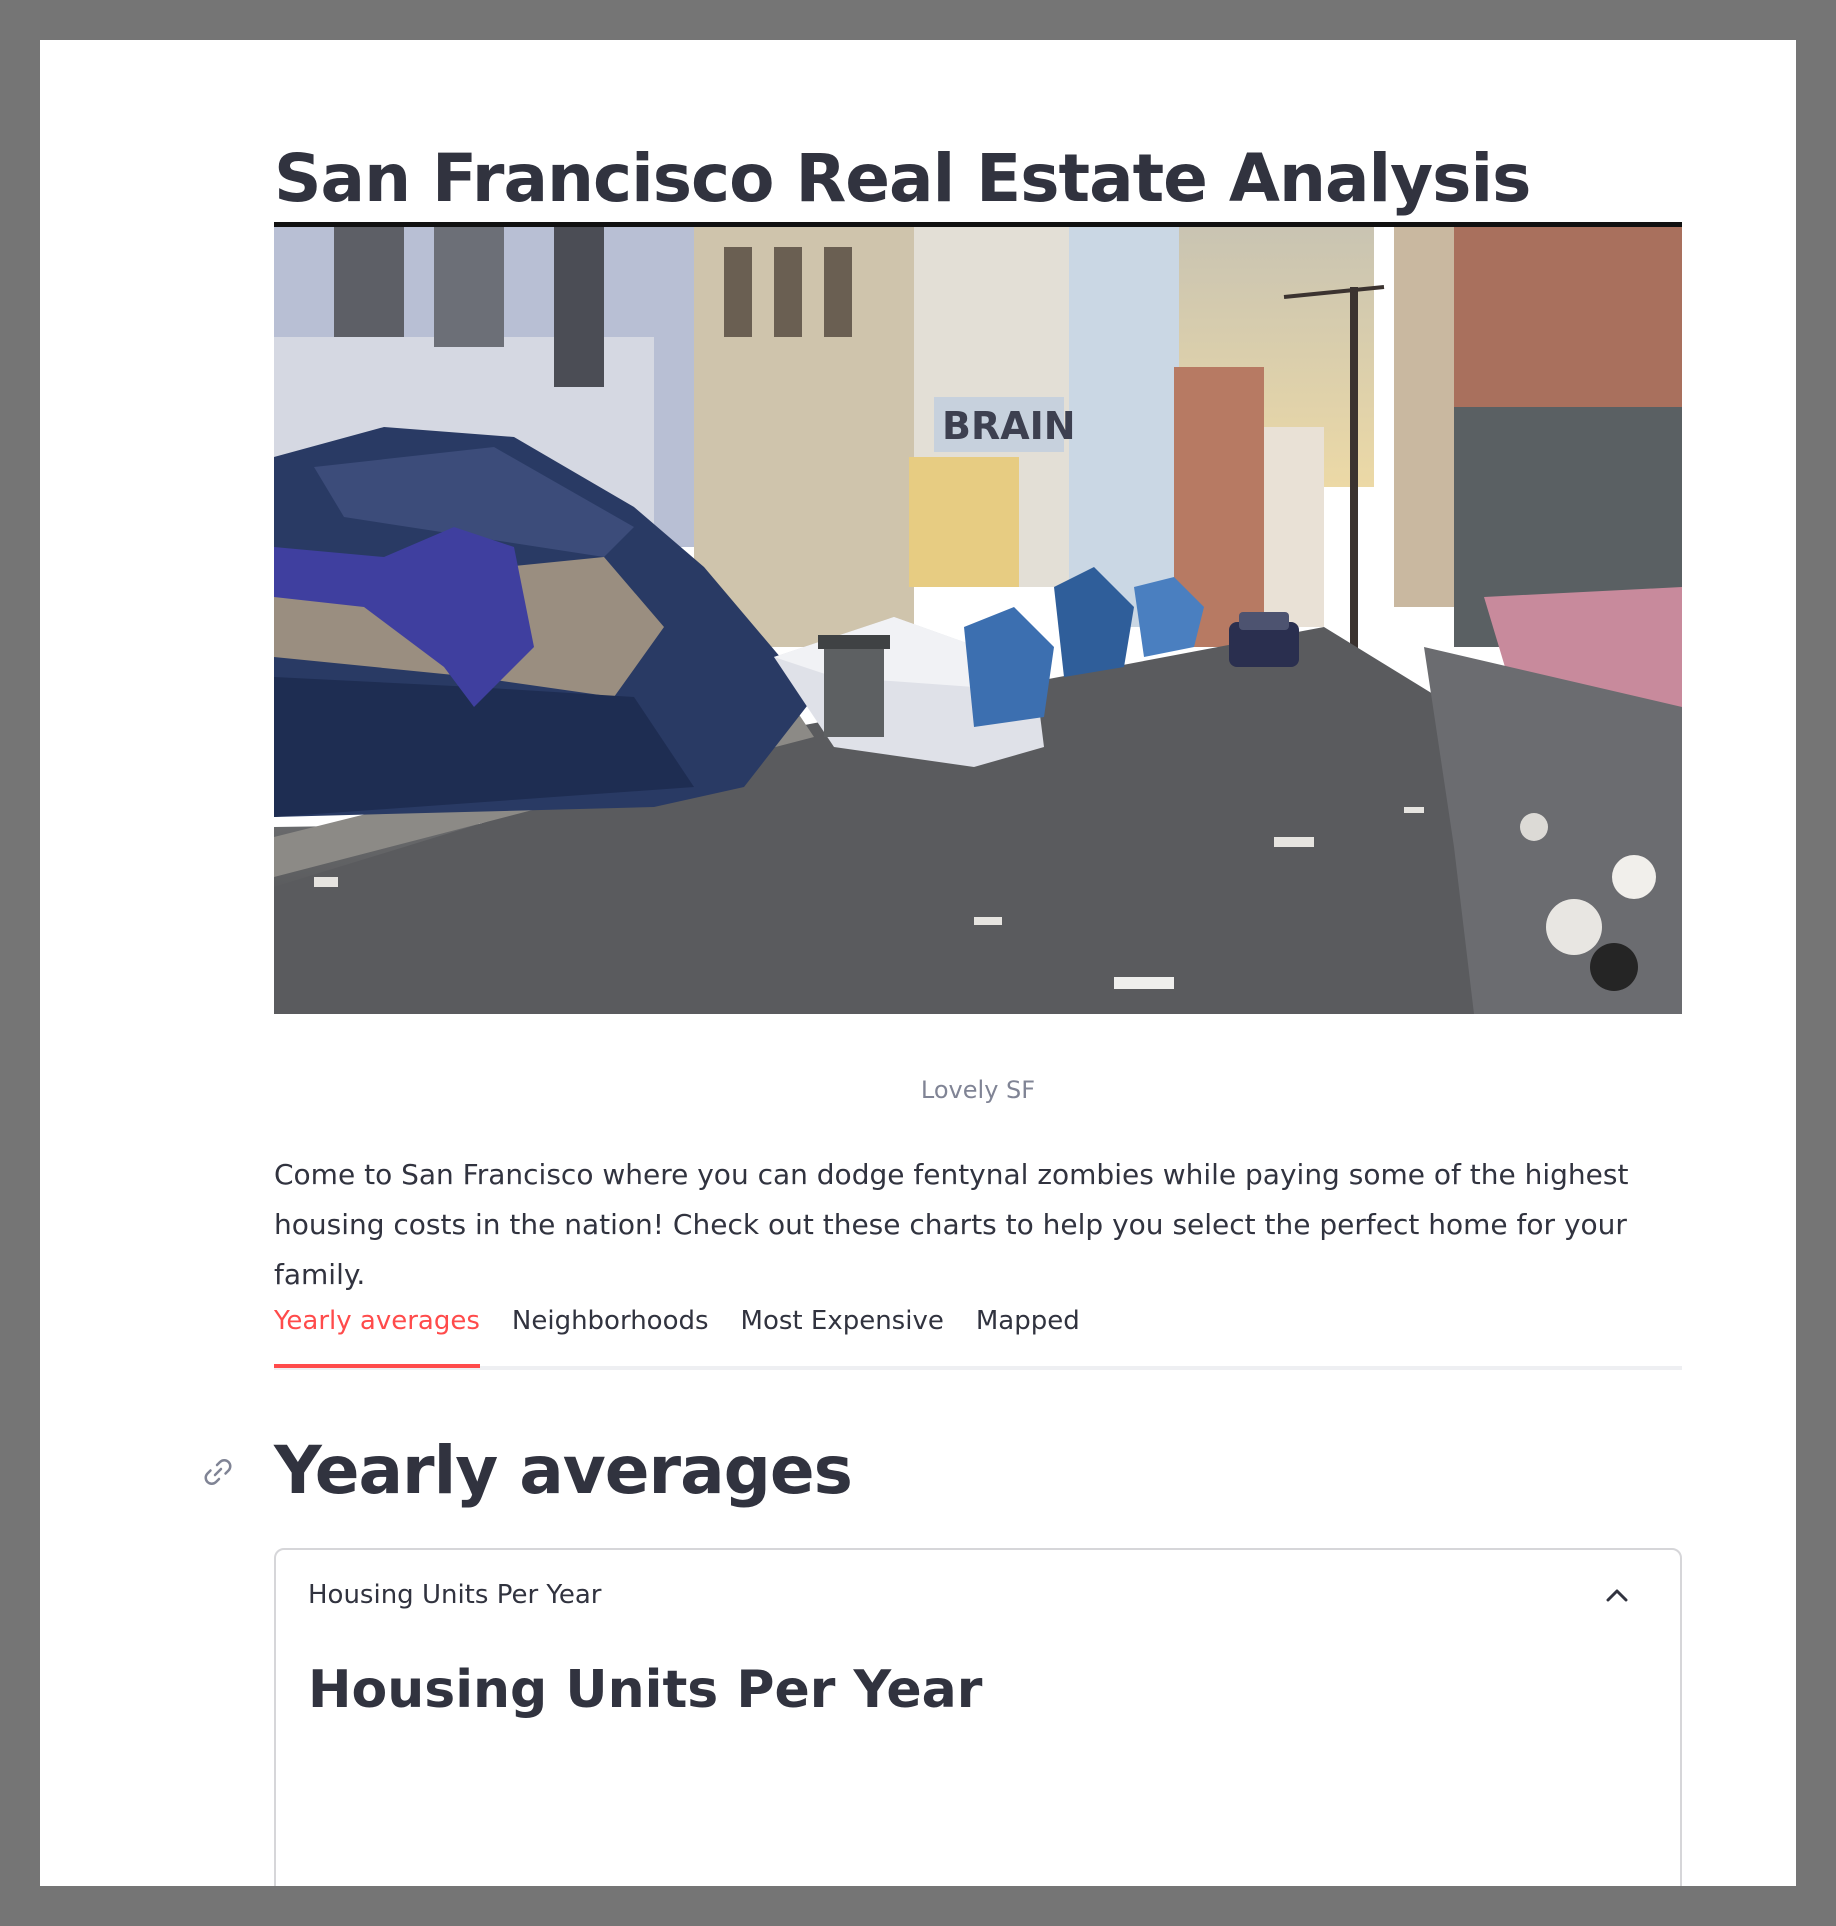 This screenshot has height=1926, width=1836. Describe the element at coordinates (454, 1595) in the screenshot. I see `expander-label: Housing Units Per Year` at that location.